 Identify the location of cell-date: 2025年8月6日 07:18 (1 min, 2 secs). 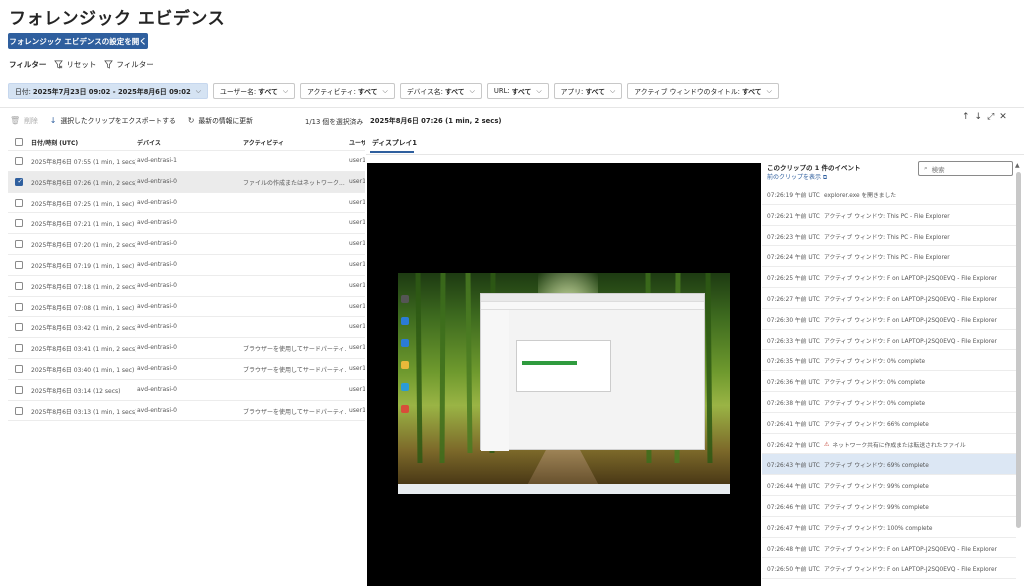
(83, 287).